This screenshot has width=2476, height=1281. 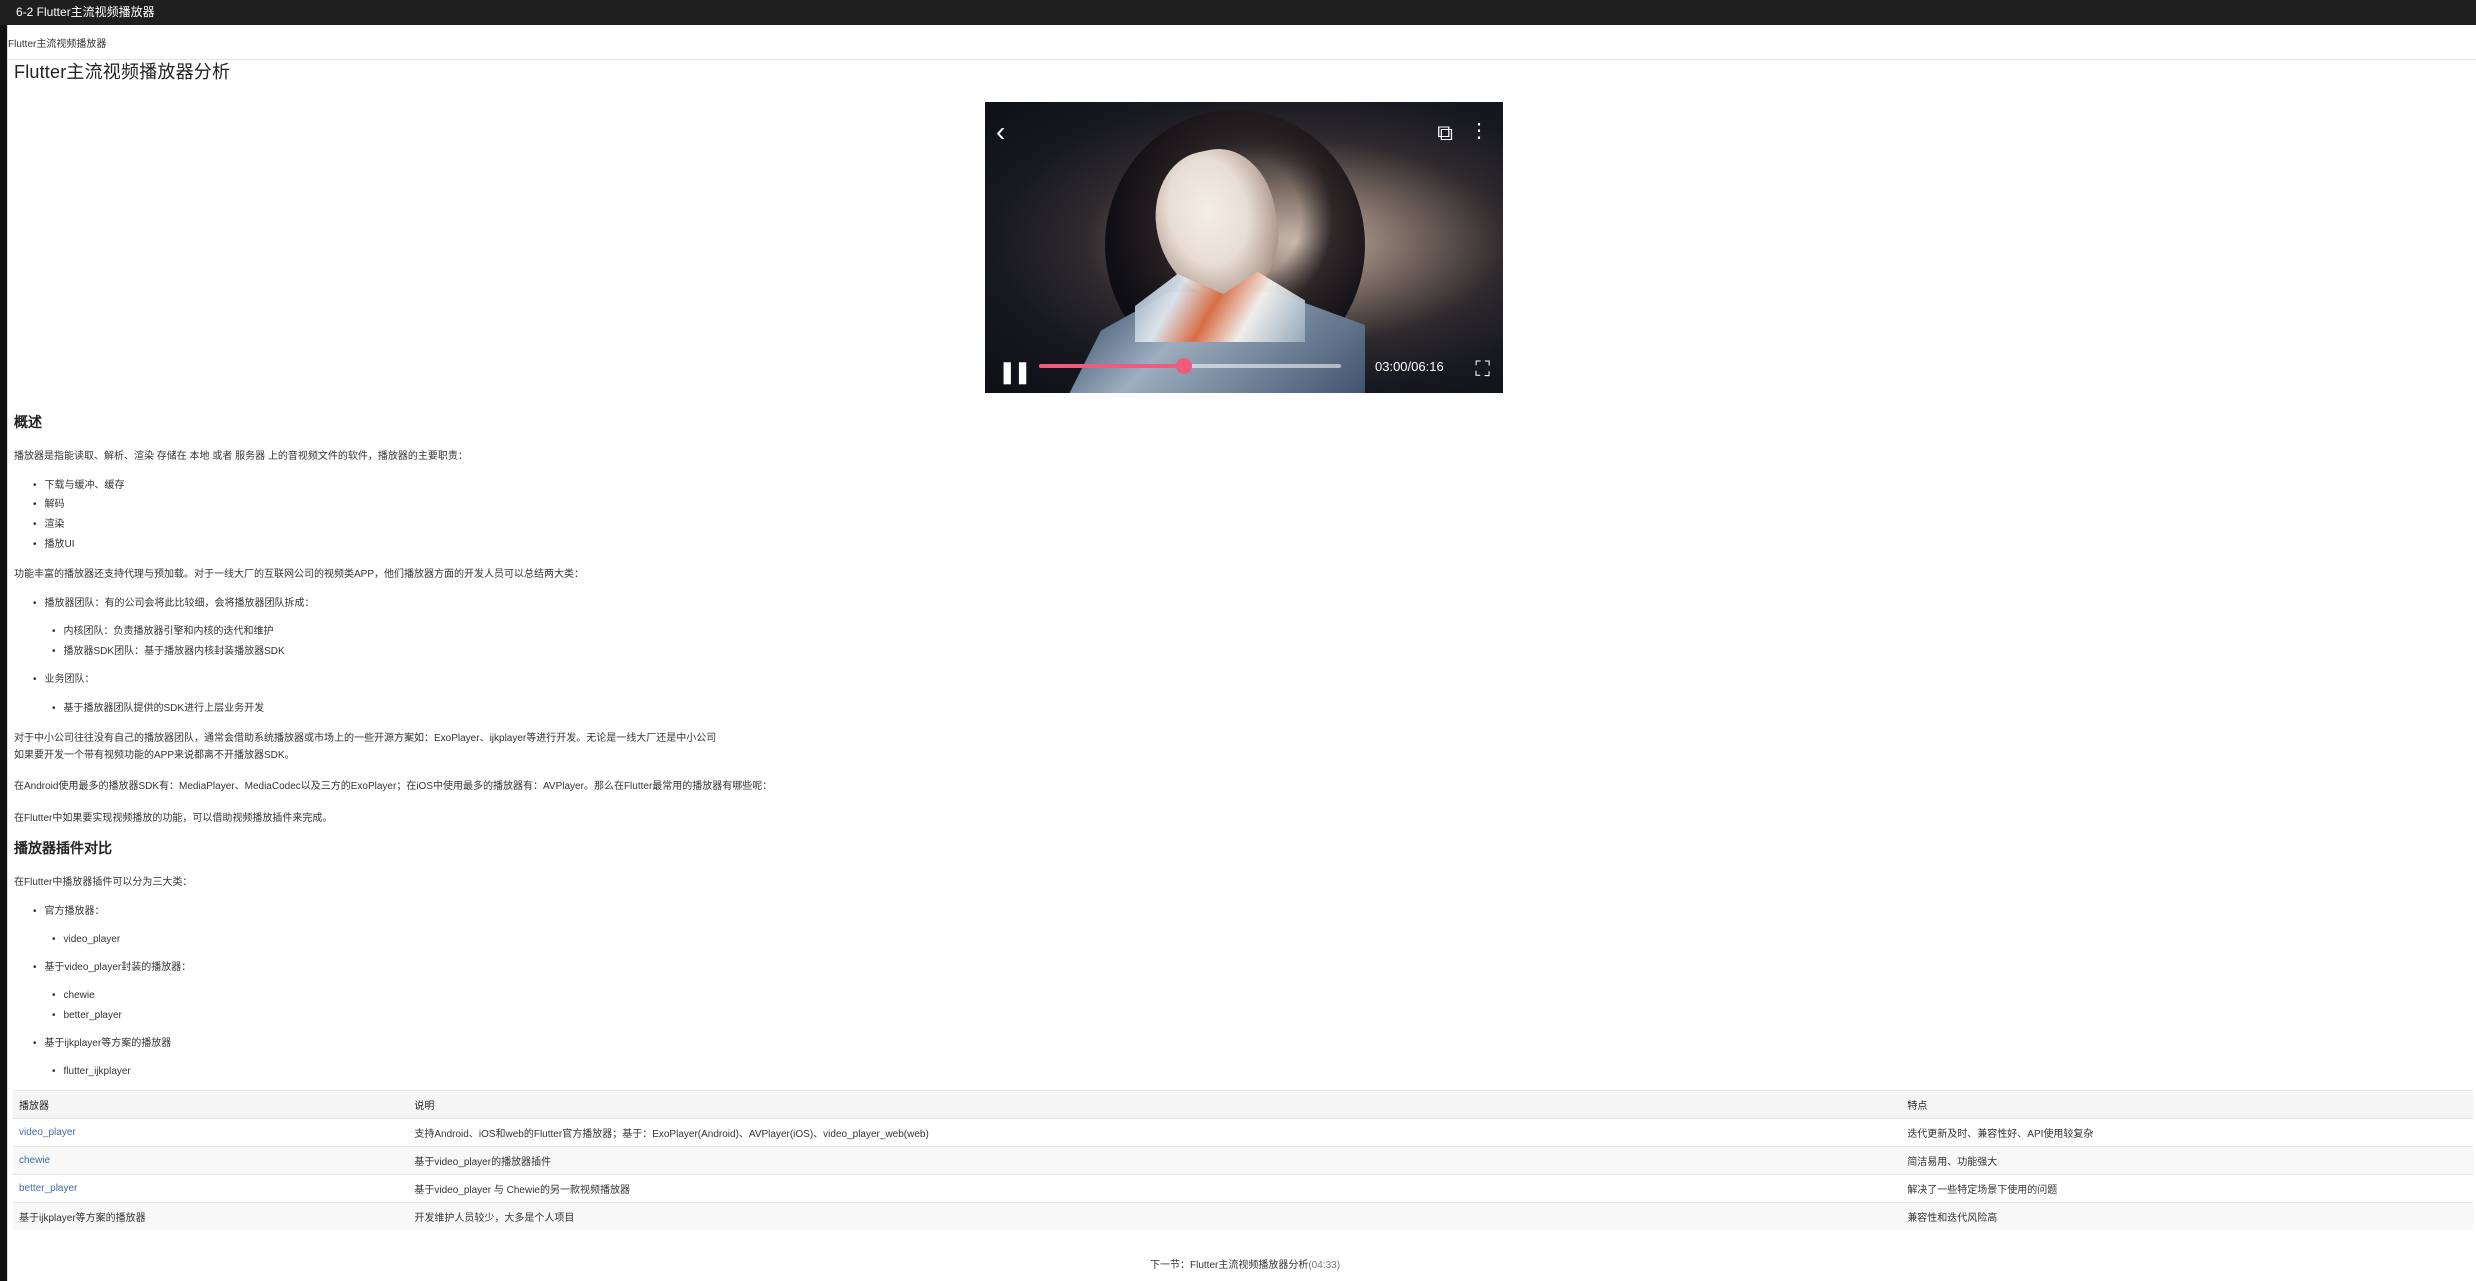 I want to click on comparison-heading: 播放器插件对比, so click(x=63, y=848).